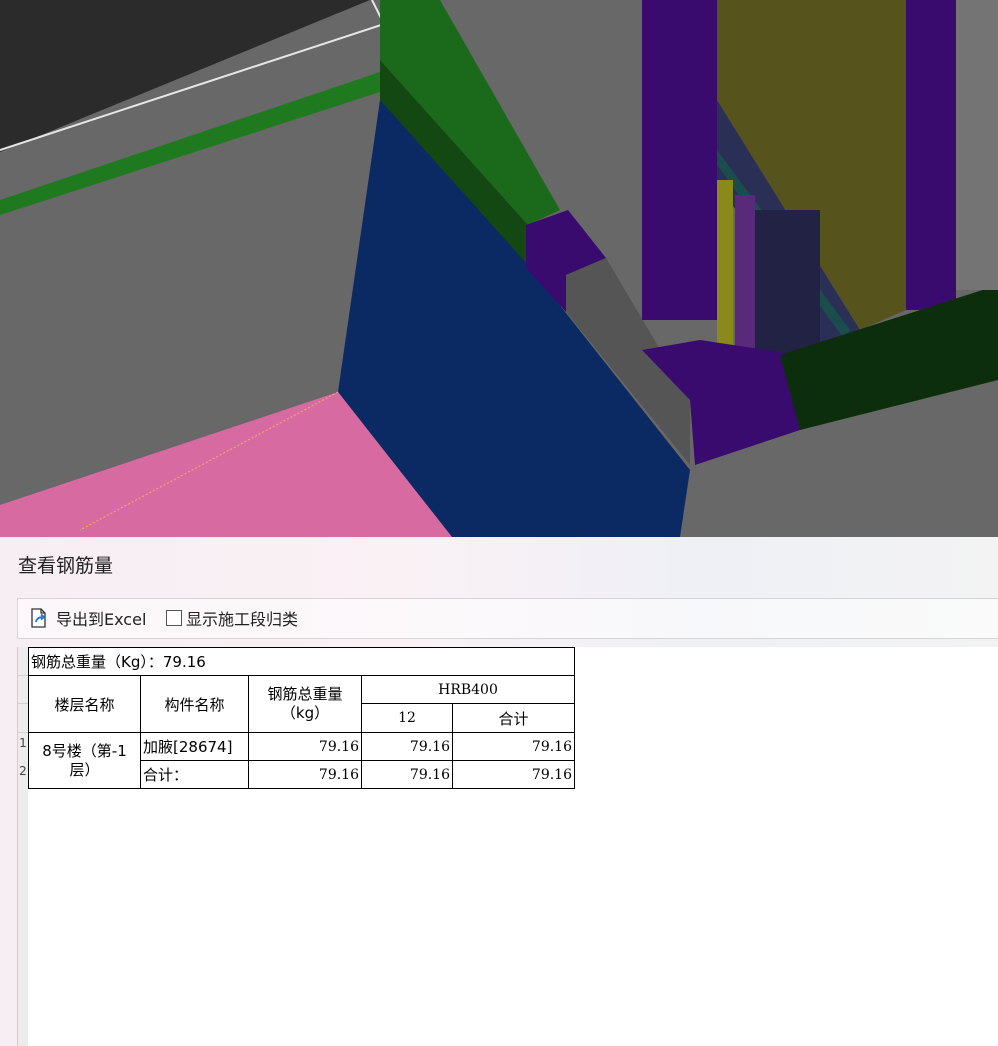  I want to click on summary-row: 钢筋总重量（Kg）：79.16, so click(301, 661).